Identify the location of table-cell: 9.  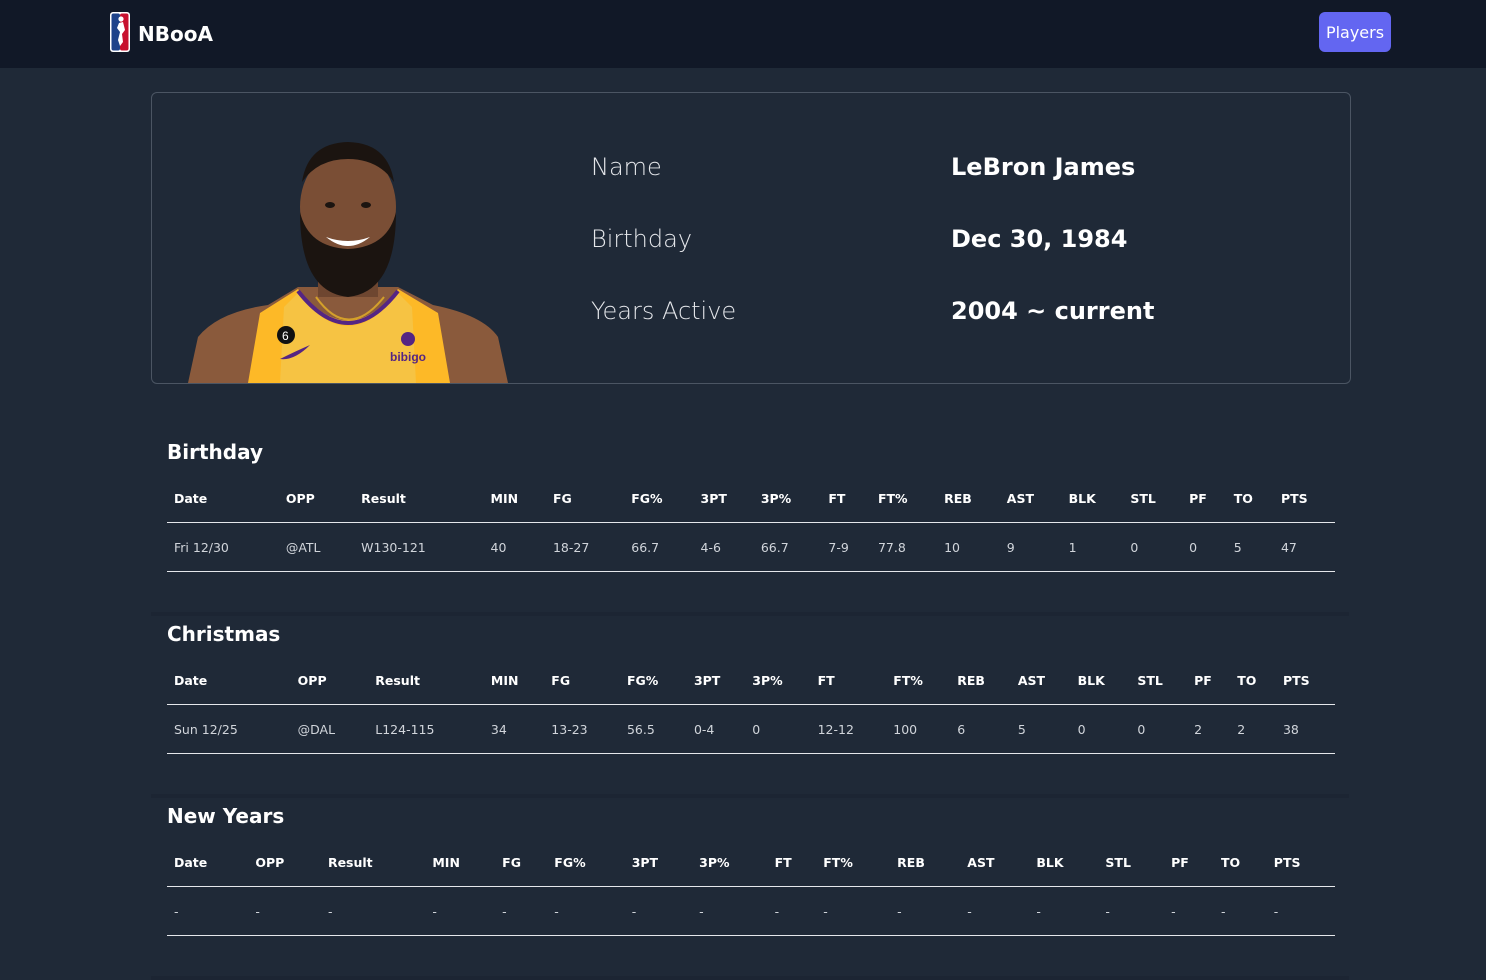
(1030, 547).